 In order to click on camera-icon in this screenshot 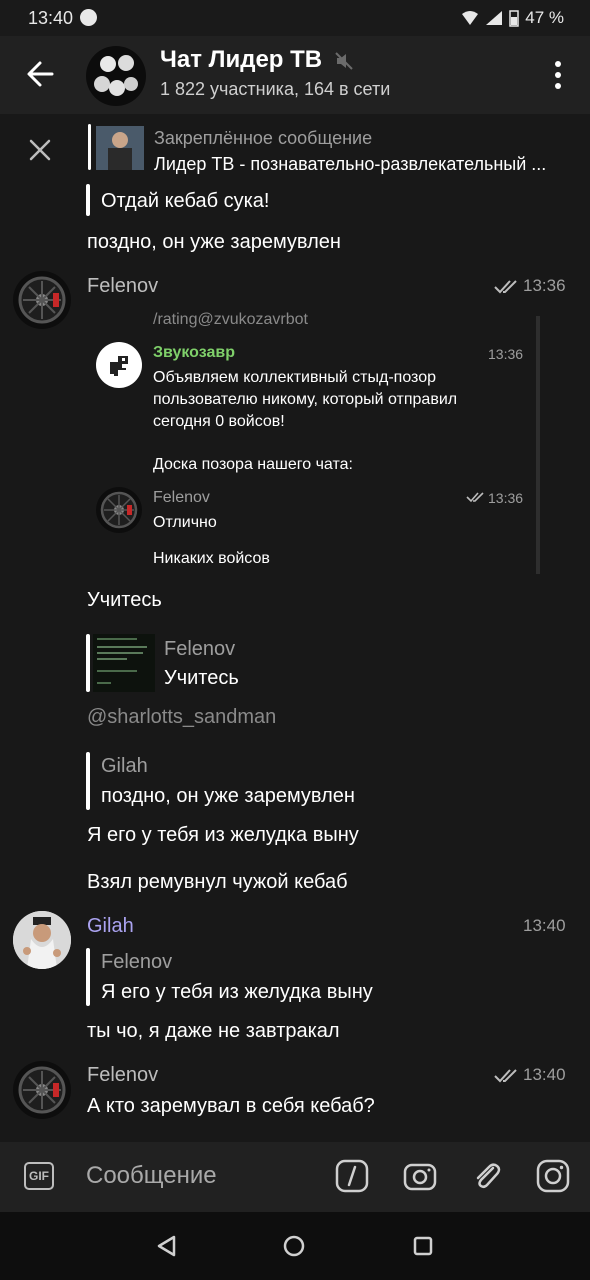, I will do `click(420, 1176)`.